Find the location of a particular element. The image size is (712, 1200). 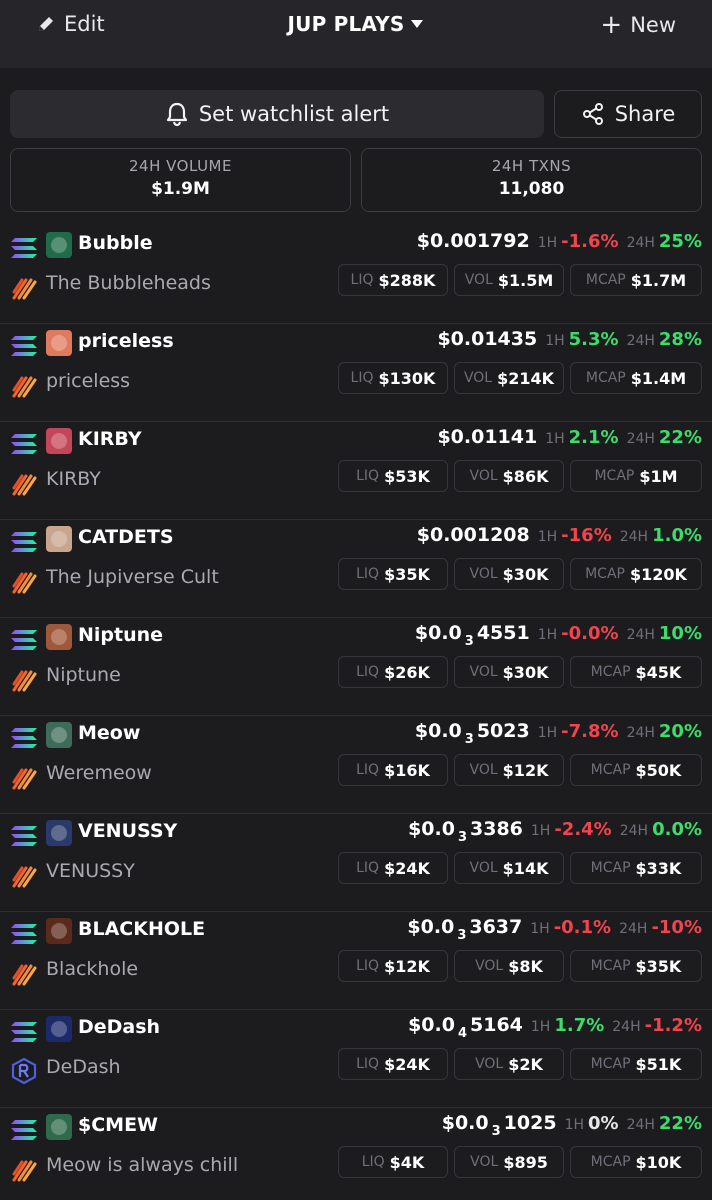

volume-value: $214K is located at coordinates (526, 378).